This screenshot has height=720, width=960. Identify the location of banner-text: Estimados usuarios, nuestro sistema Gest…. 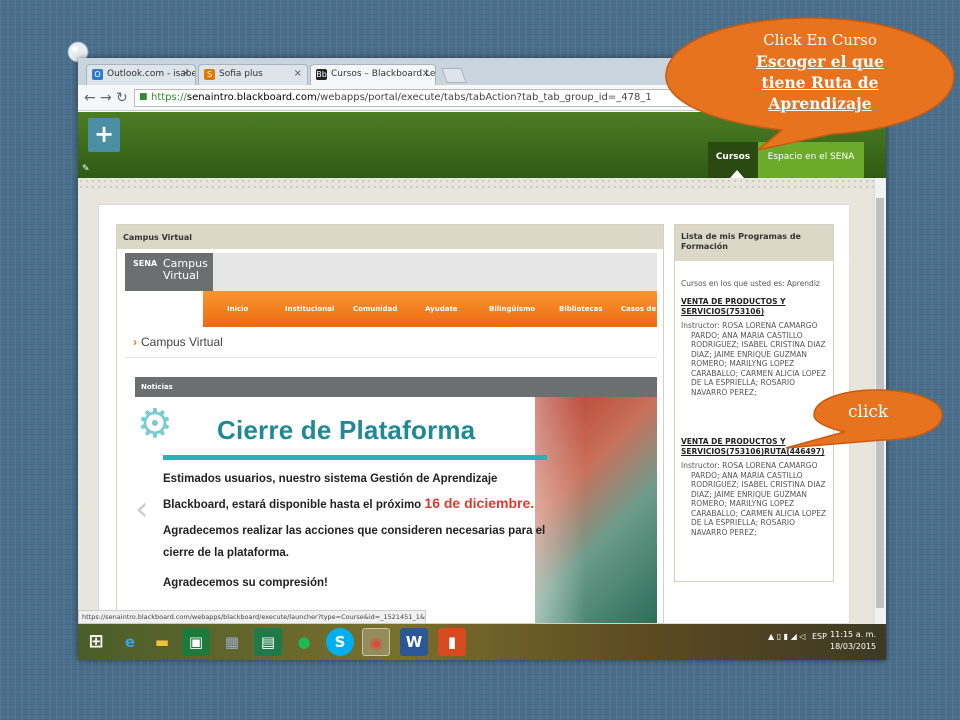
(330, 479).